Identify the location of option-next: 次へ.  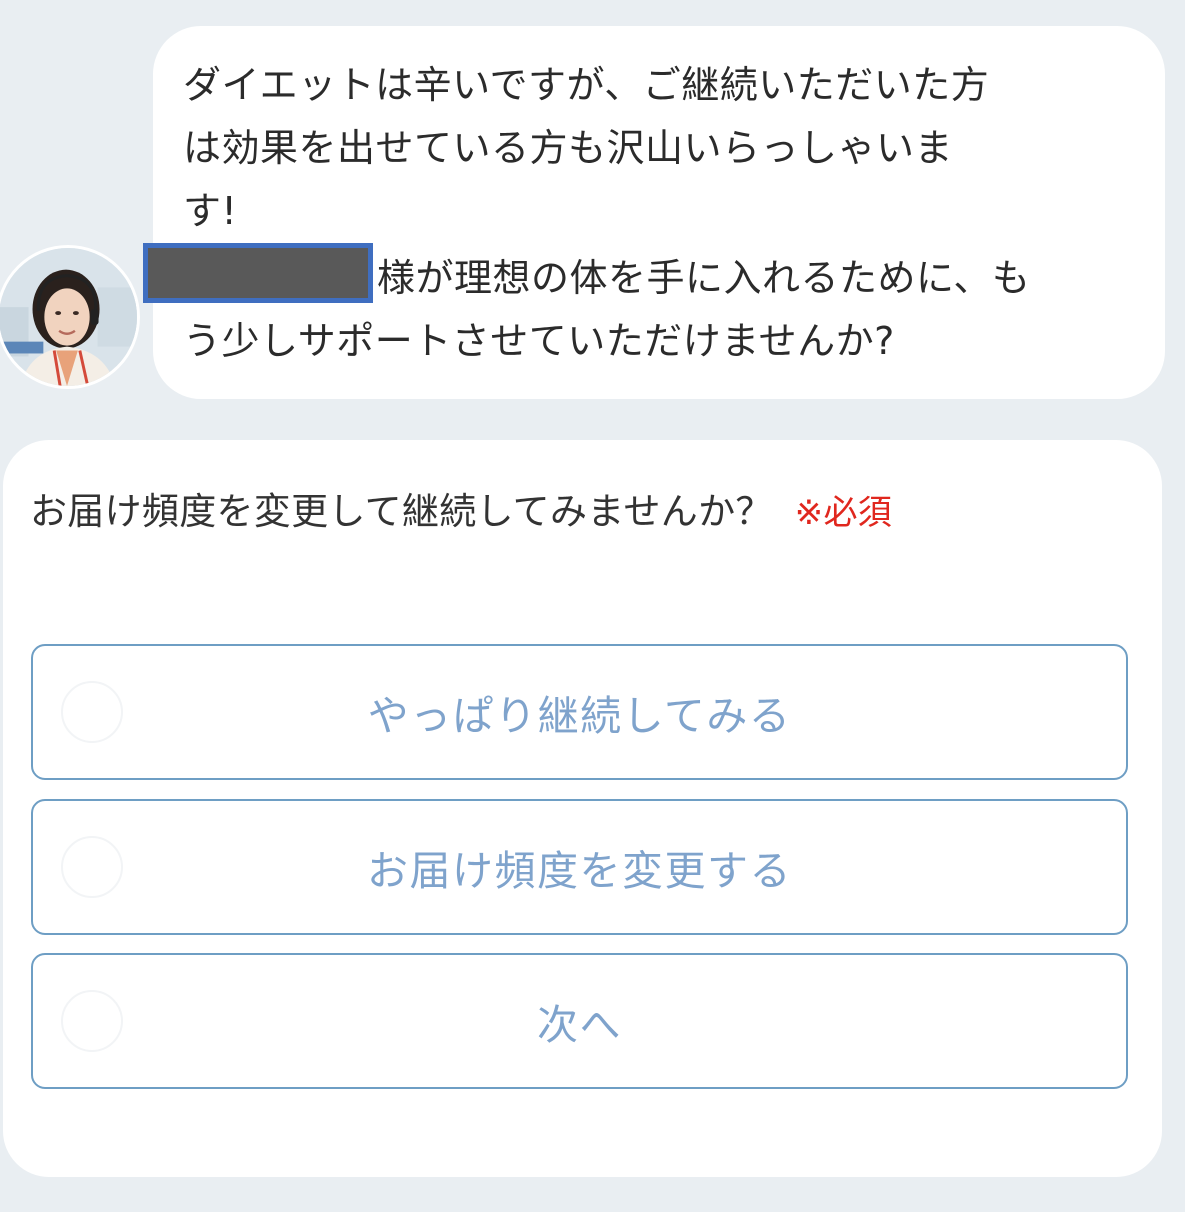
(579, 1021).